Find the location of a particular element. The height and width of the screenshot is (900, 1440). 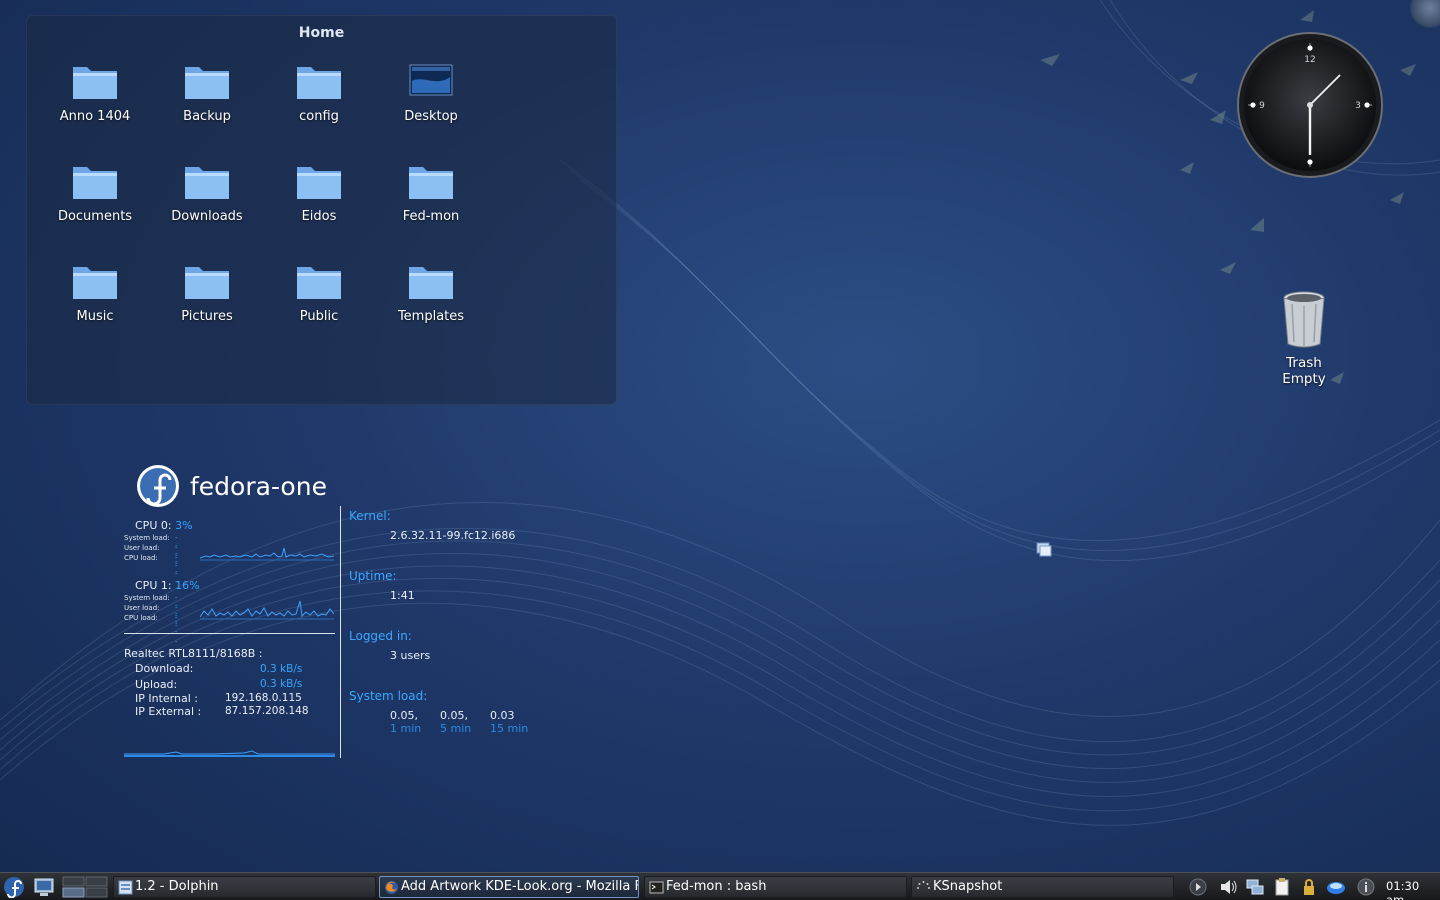

cpu0-percent: 3% is located at coordinates (184, 525).